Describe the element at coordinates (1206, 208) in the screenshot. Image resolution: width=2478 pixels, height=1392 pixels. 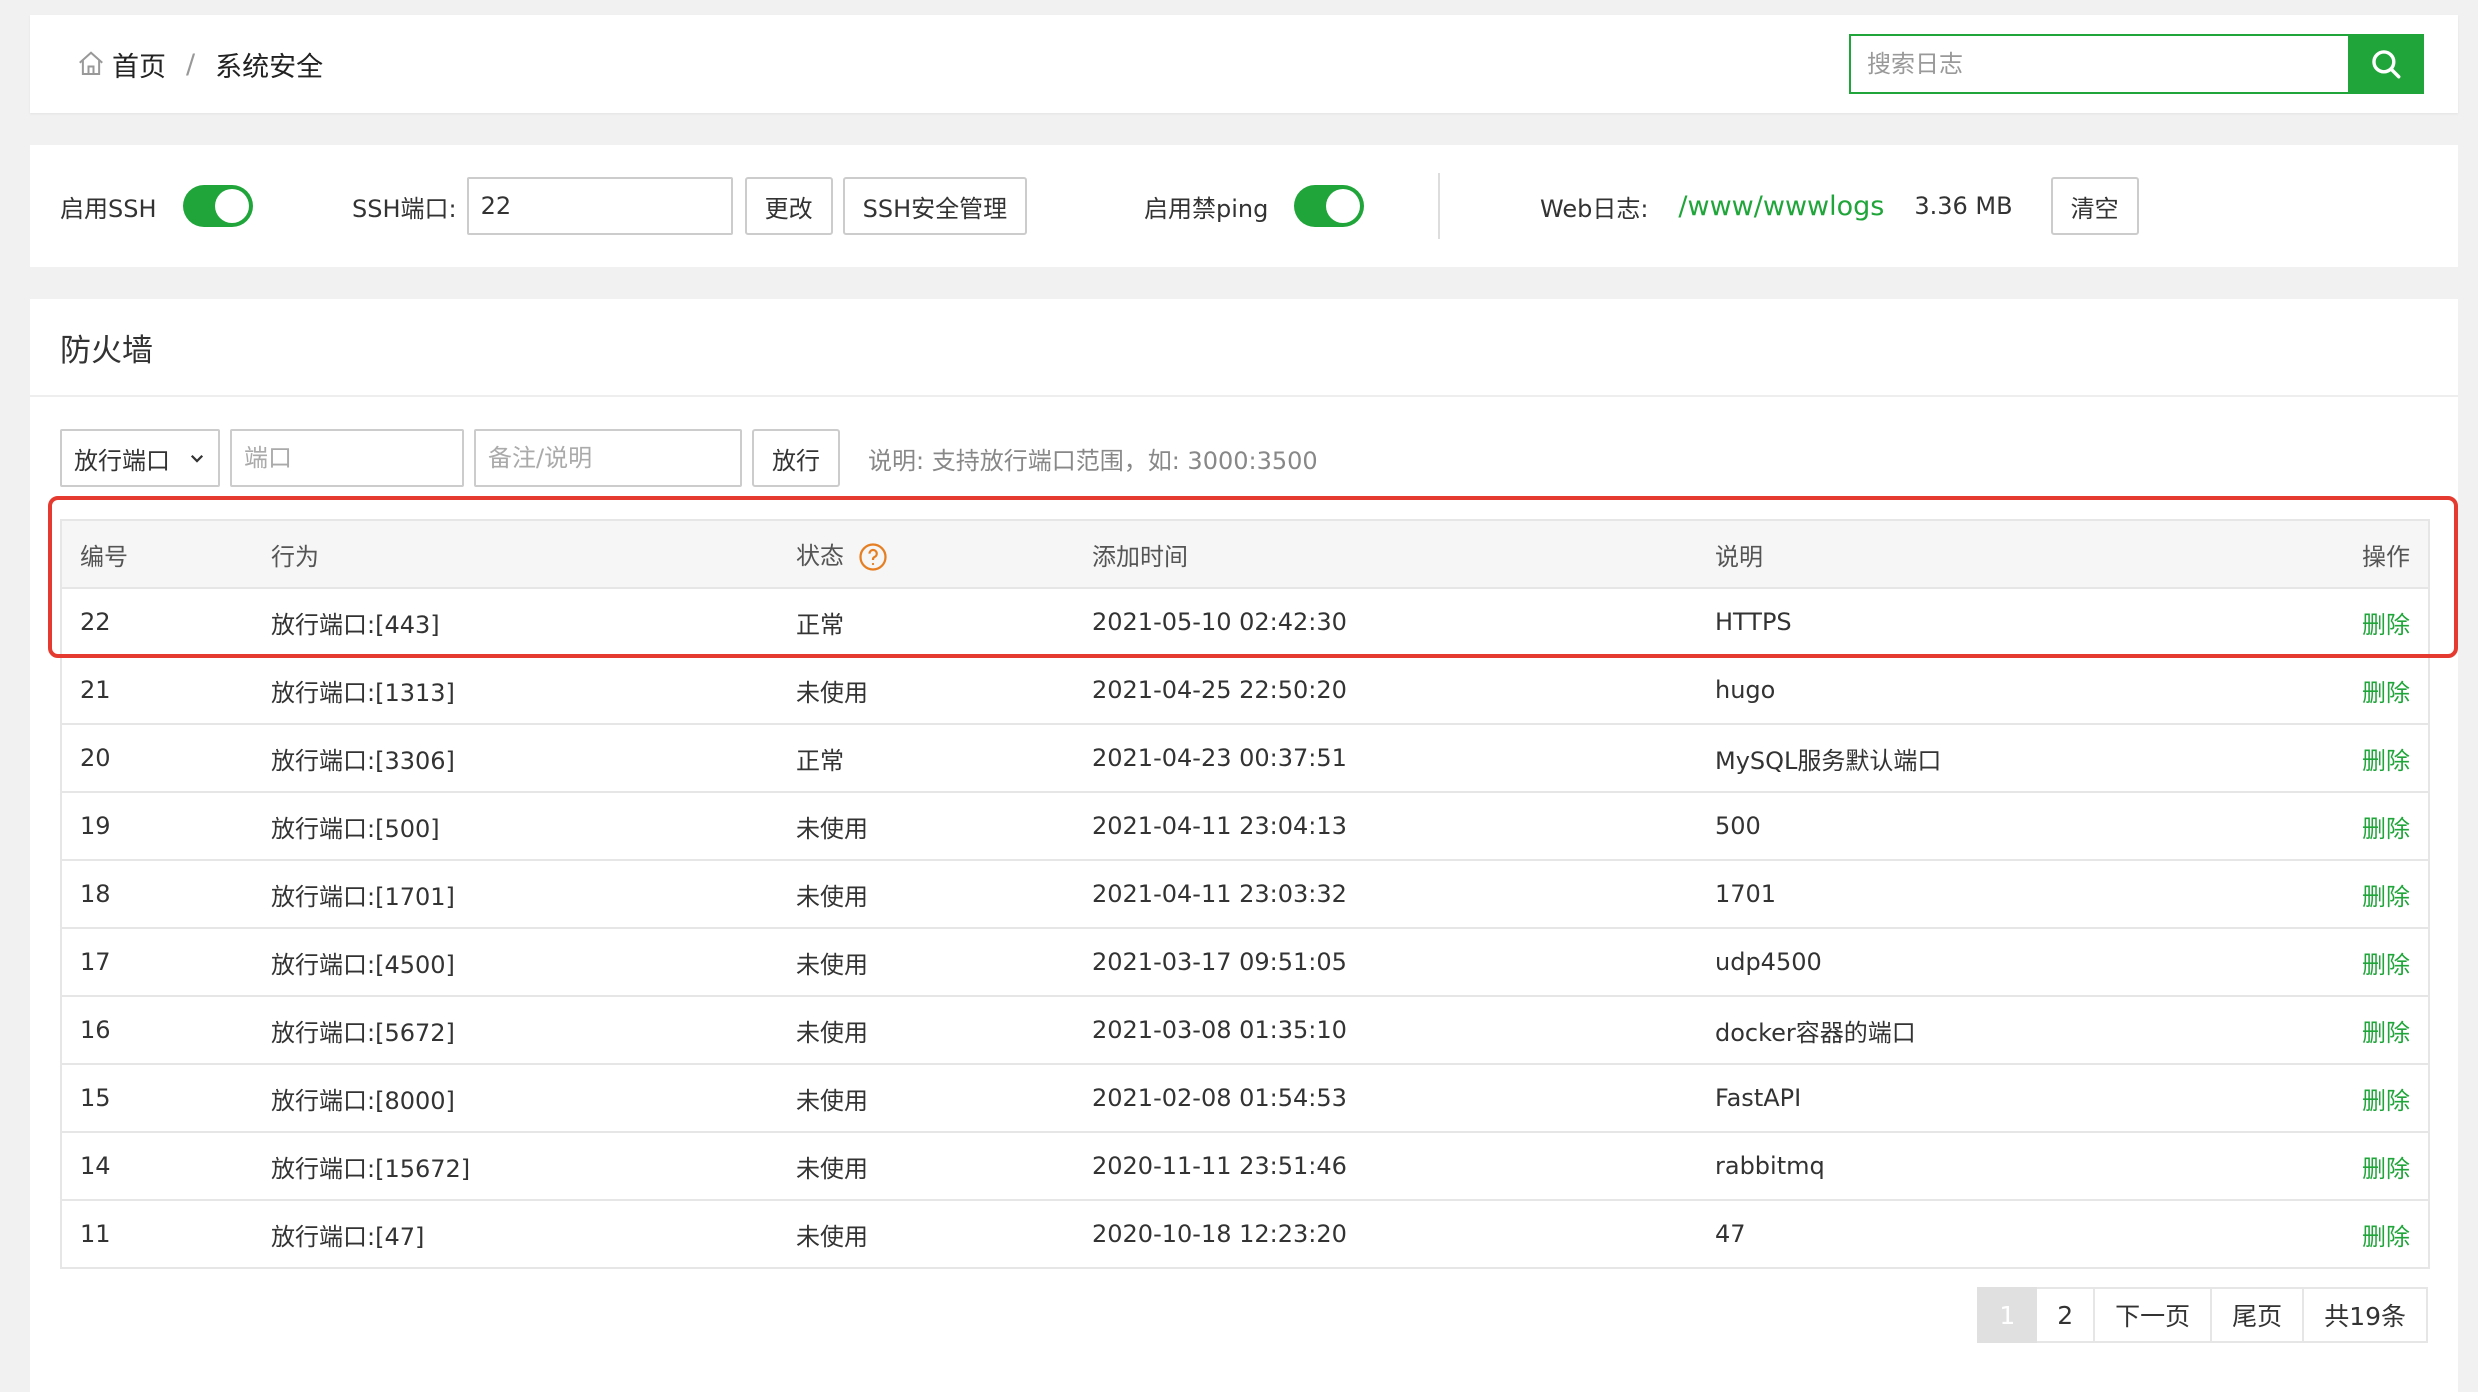
I see `ping-label: 启用禁ping` at that location.